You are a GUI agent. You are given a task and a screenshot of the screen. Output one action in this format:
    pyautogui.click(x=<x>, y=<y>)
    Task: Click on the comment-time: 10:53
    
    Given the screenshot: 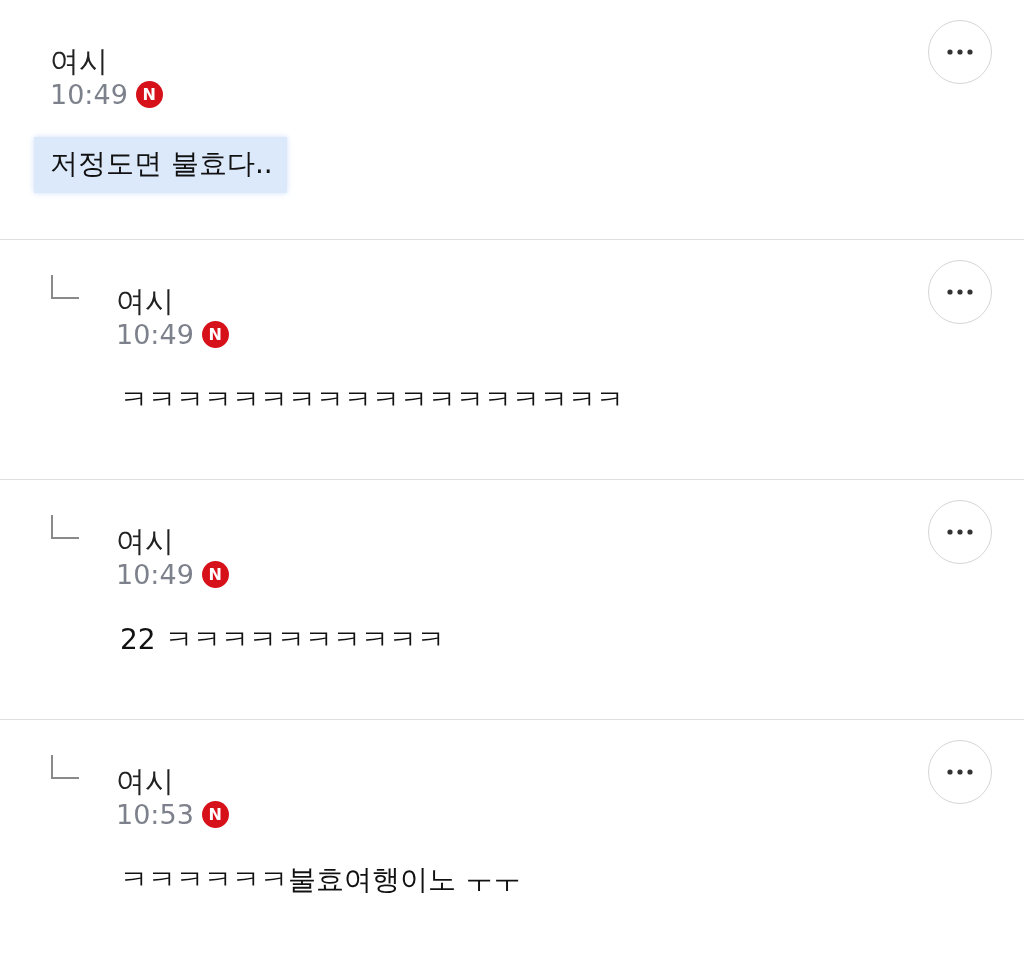 What is the action you would take?
    pyautogui.click(x=155, y=815)
    